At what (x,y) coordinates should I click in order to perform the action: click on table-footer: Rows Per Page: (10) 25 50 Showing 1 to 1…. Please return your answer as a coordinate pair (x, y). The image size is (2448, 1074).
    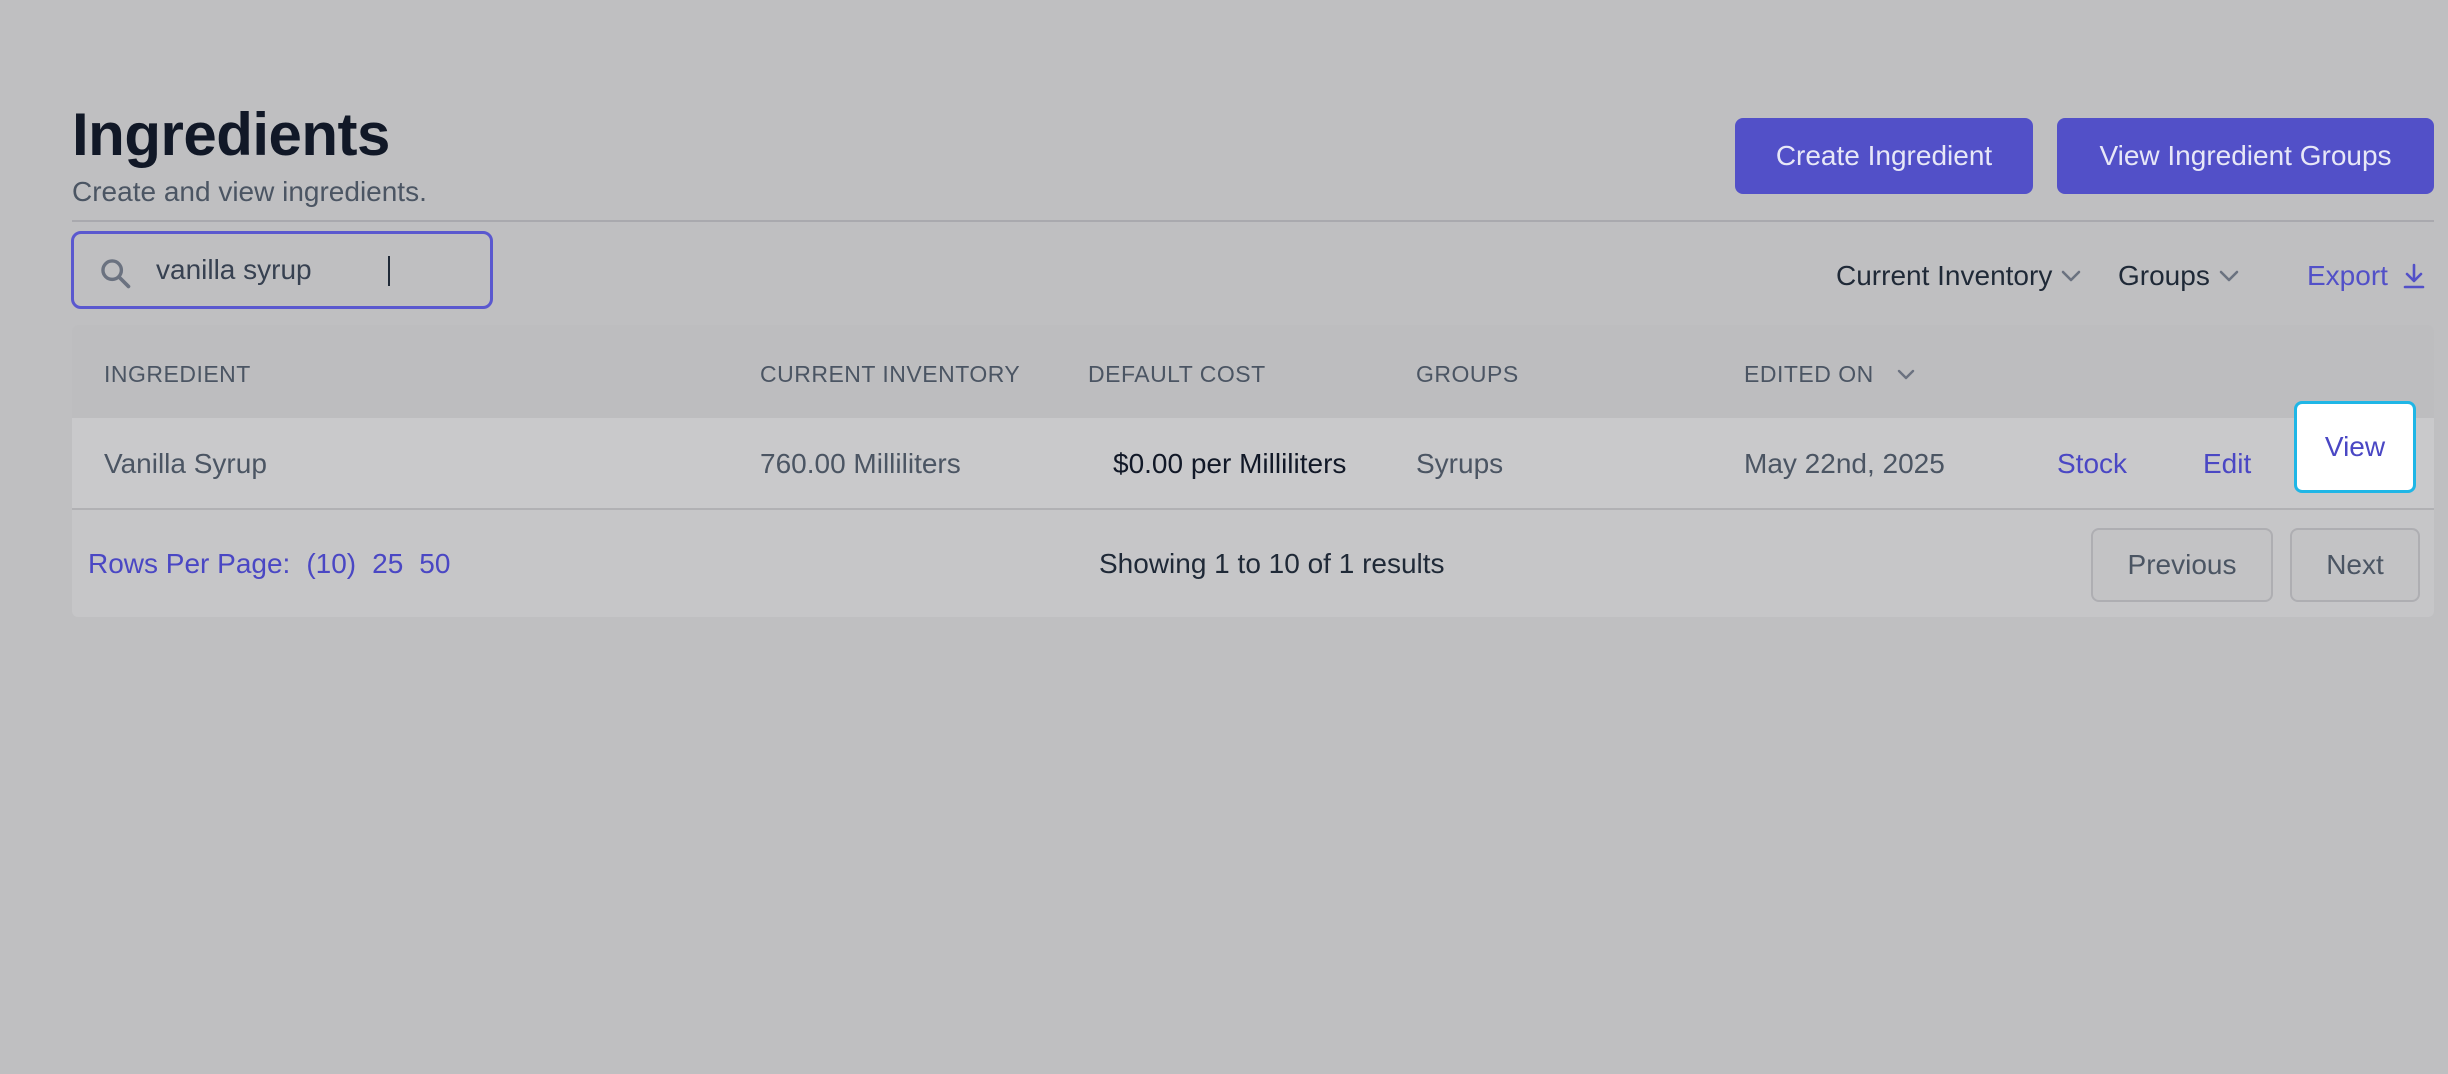
    Looking at the image, I should click on (1253, 564).